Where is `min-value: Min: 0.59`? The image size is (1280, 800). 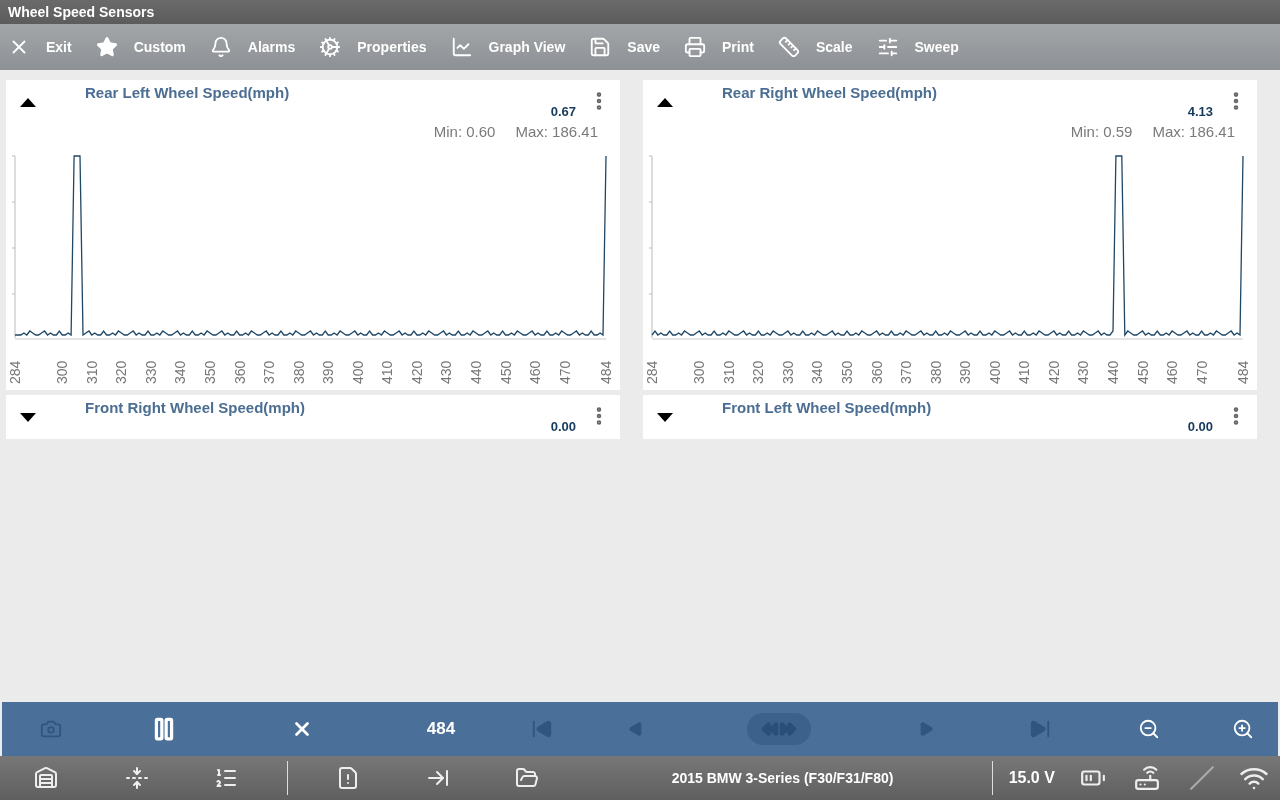
min-value: Min: 0.59 is located at coordinates (1101, 131).